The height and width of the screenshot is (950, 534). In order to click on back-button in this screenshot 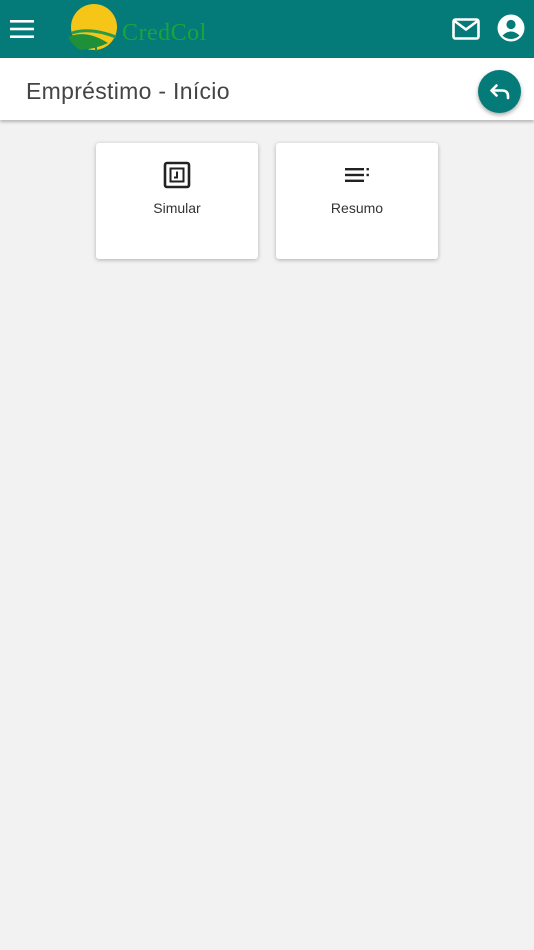, I will do `click(499, 91)`.